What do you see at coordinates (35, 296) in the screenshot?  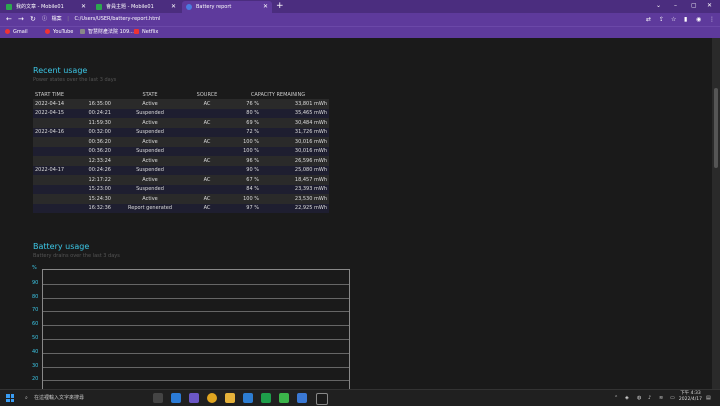 I see `y-tick-label: 80` at bounding box center [35, 296].